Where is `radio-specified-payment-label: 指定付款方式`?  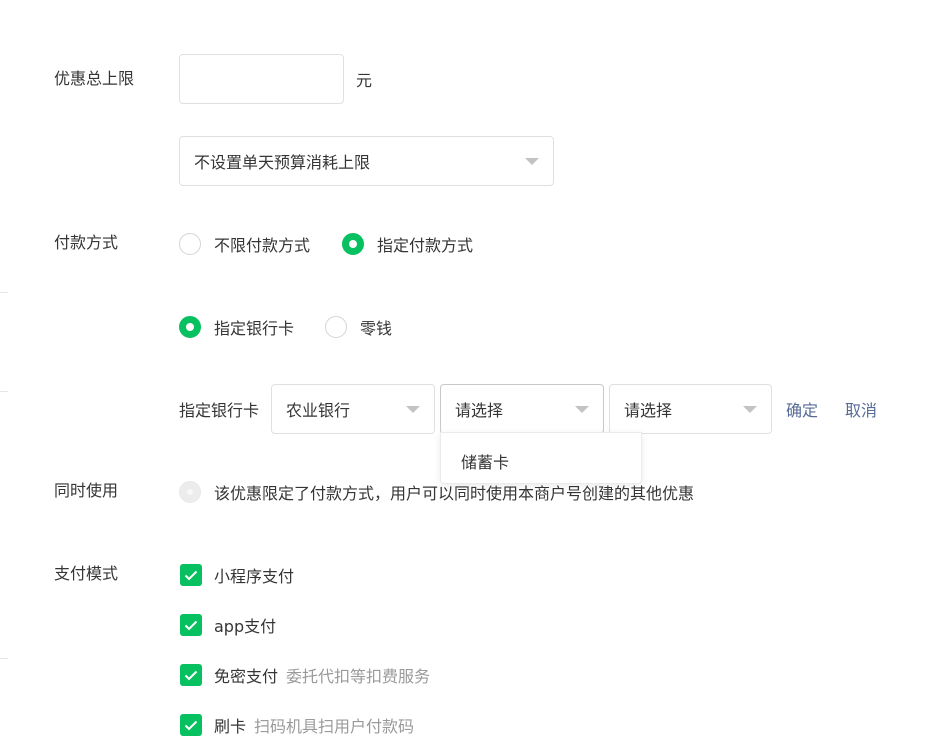 radio-specified-payment-label: 指定付款方式 is located at coordinates (425, 245).